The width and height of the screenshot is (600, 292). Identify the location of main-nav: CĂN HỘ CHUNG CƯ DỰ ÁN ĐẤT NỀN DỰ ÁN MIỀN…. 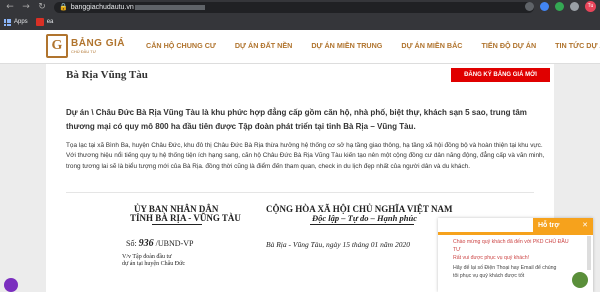
(373, 45).